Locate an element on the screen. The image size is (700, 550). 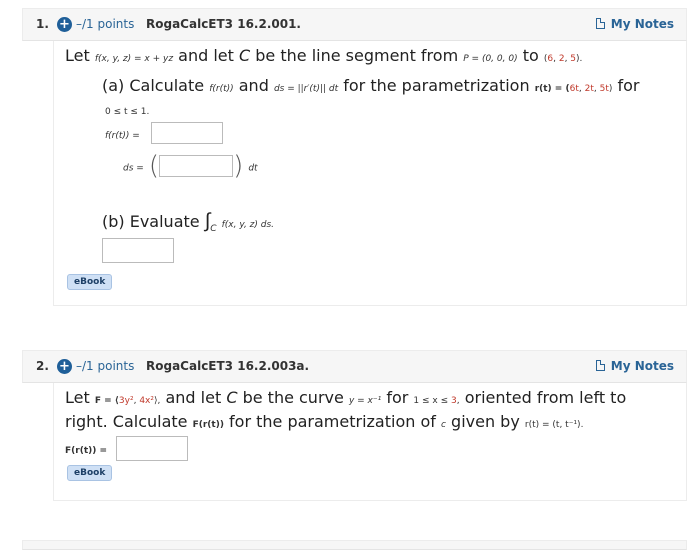
ds-label: ds = is located at coordinates (133, 168).